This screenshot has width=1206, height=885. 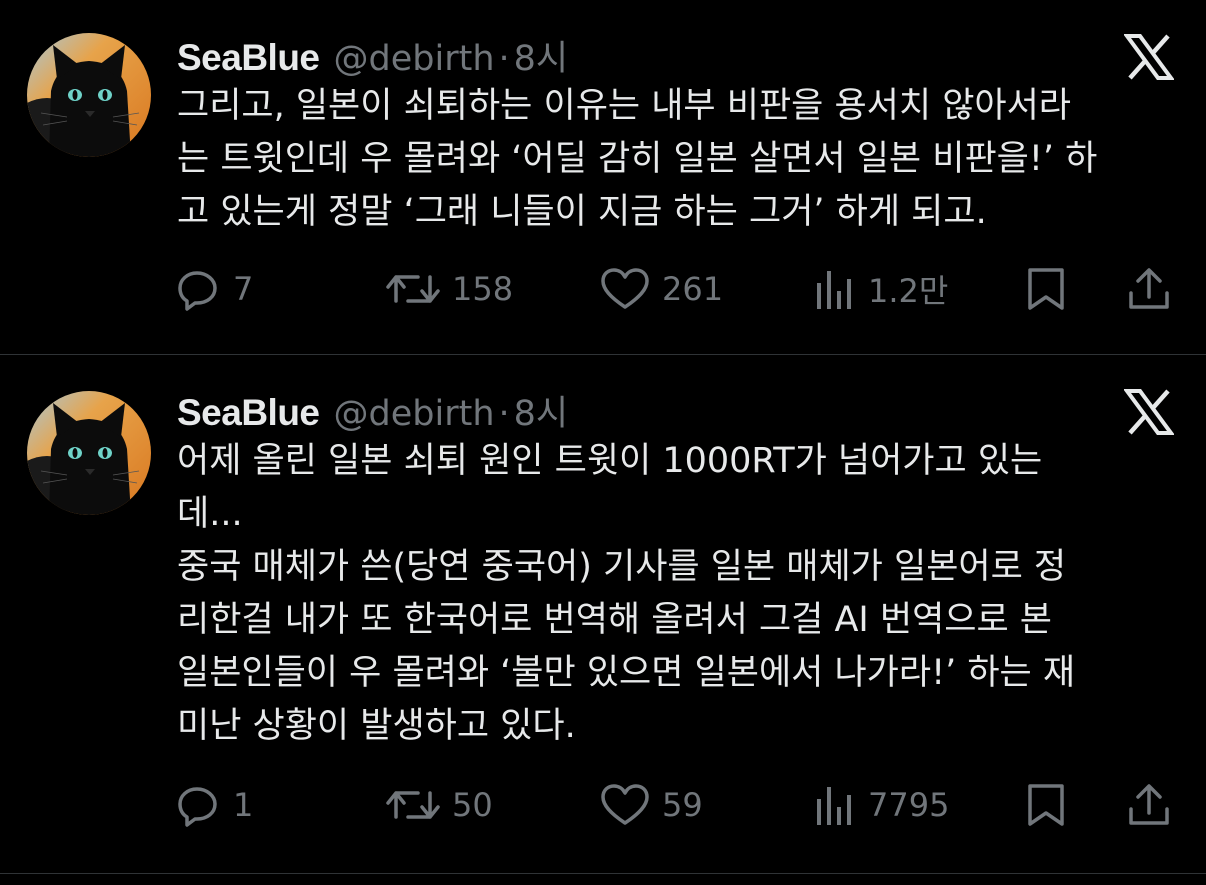 I want to click on tweet-actions: 1 50 59 7795, so click(x=603, y=805).